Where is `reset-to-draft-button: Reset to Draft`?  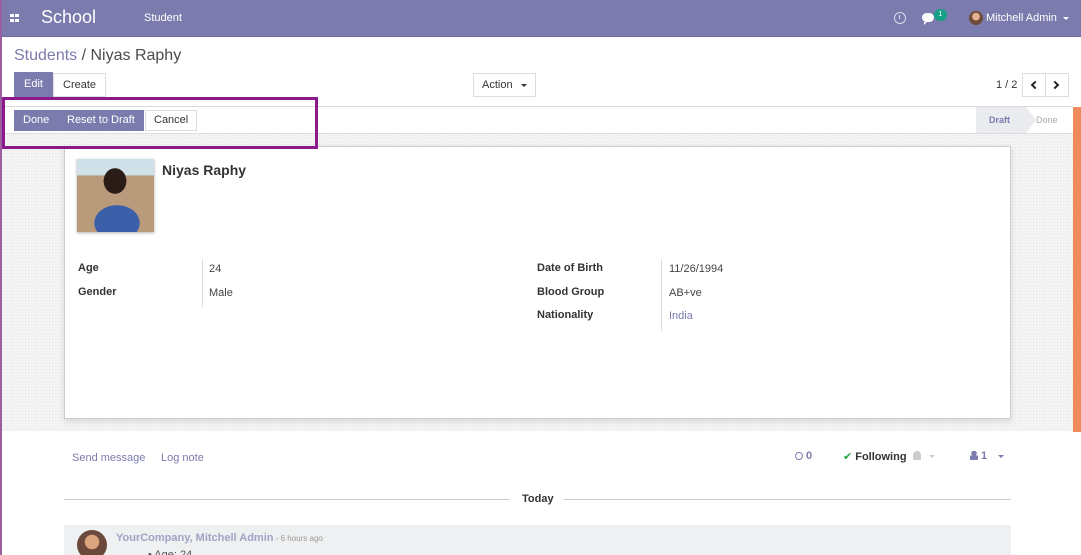 reset-to-draft-button: Reset to Draft is located at coordinates (101, 120).